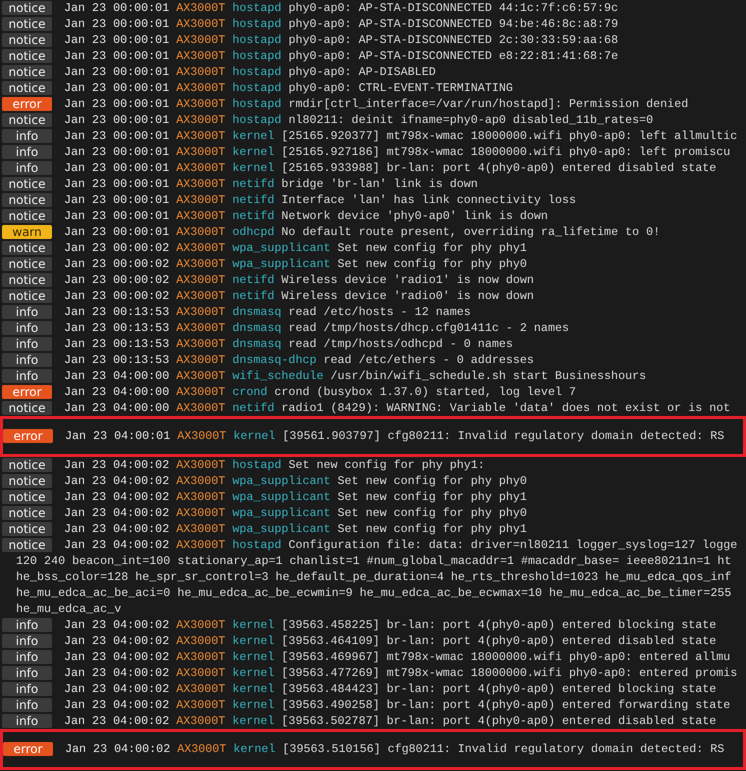  I want to click on log-message: [39563.490258] br-lan: port 4(phy0-ap0) entered forwarding state, so click(505, 705).